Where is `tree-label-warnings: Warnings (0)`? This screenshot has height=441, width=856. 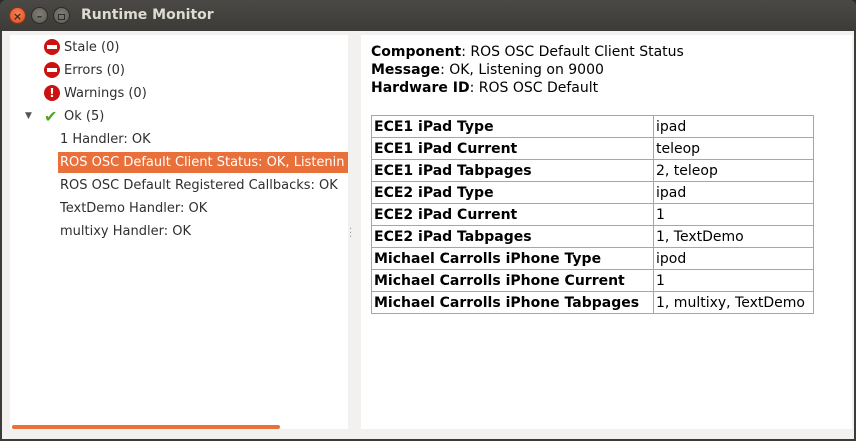 tree-label-warnings: Warnings (0) is located at coordinates (105, 93).